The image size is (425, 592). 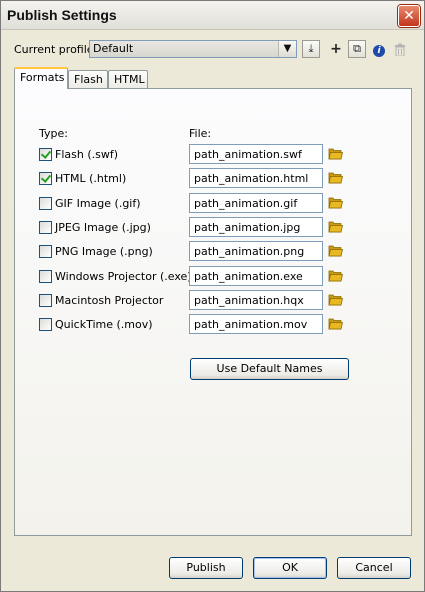 I want to click on title-bar: Publish Settings ✕, so click(x=212, y=15).